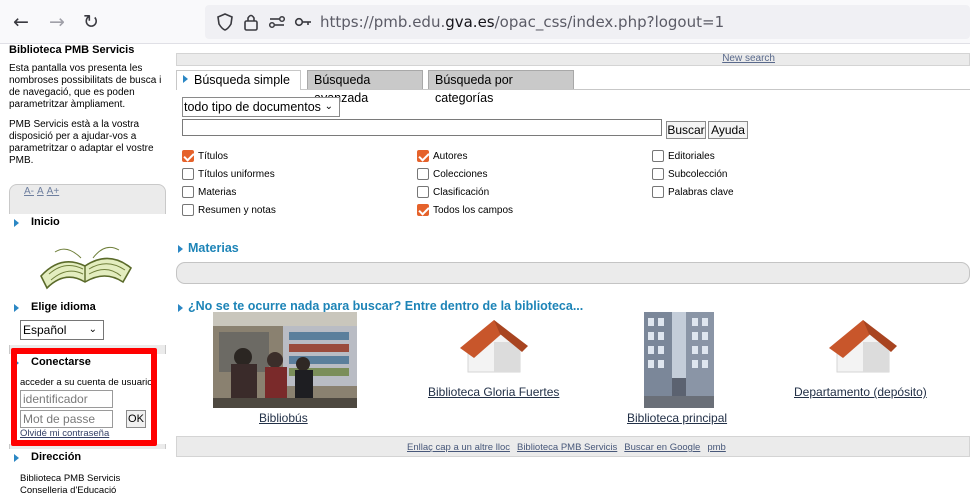 This screenshot has width=970, height=504. I want to click on back-arrow-icon: ←, so click(21, 22).